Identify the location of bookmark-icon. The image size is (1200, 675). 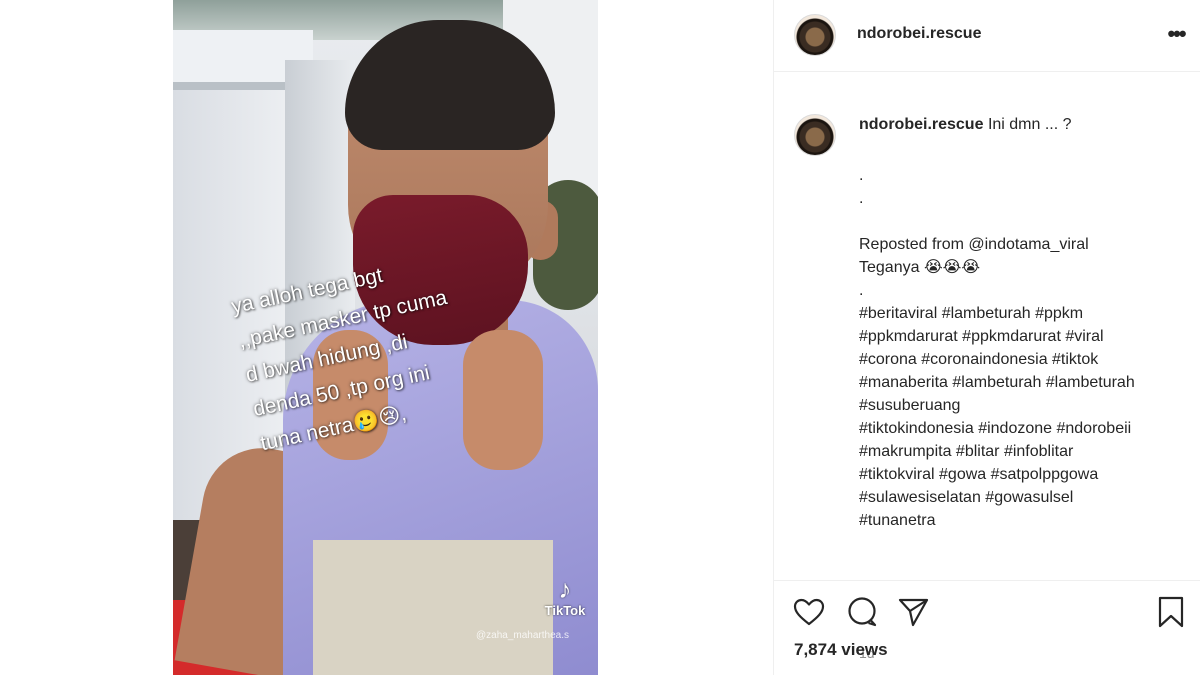
(1171, 612).